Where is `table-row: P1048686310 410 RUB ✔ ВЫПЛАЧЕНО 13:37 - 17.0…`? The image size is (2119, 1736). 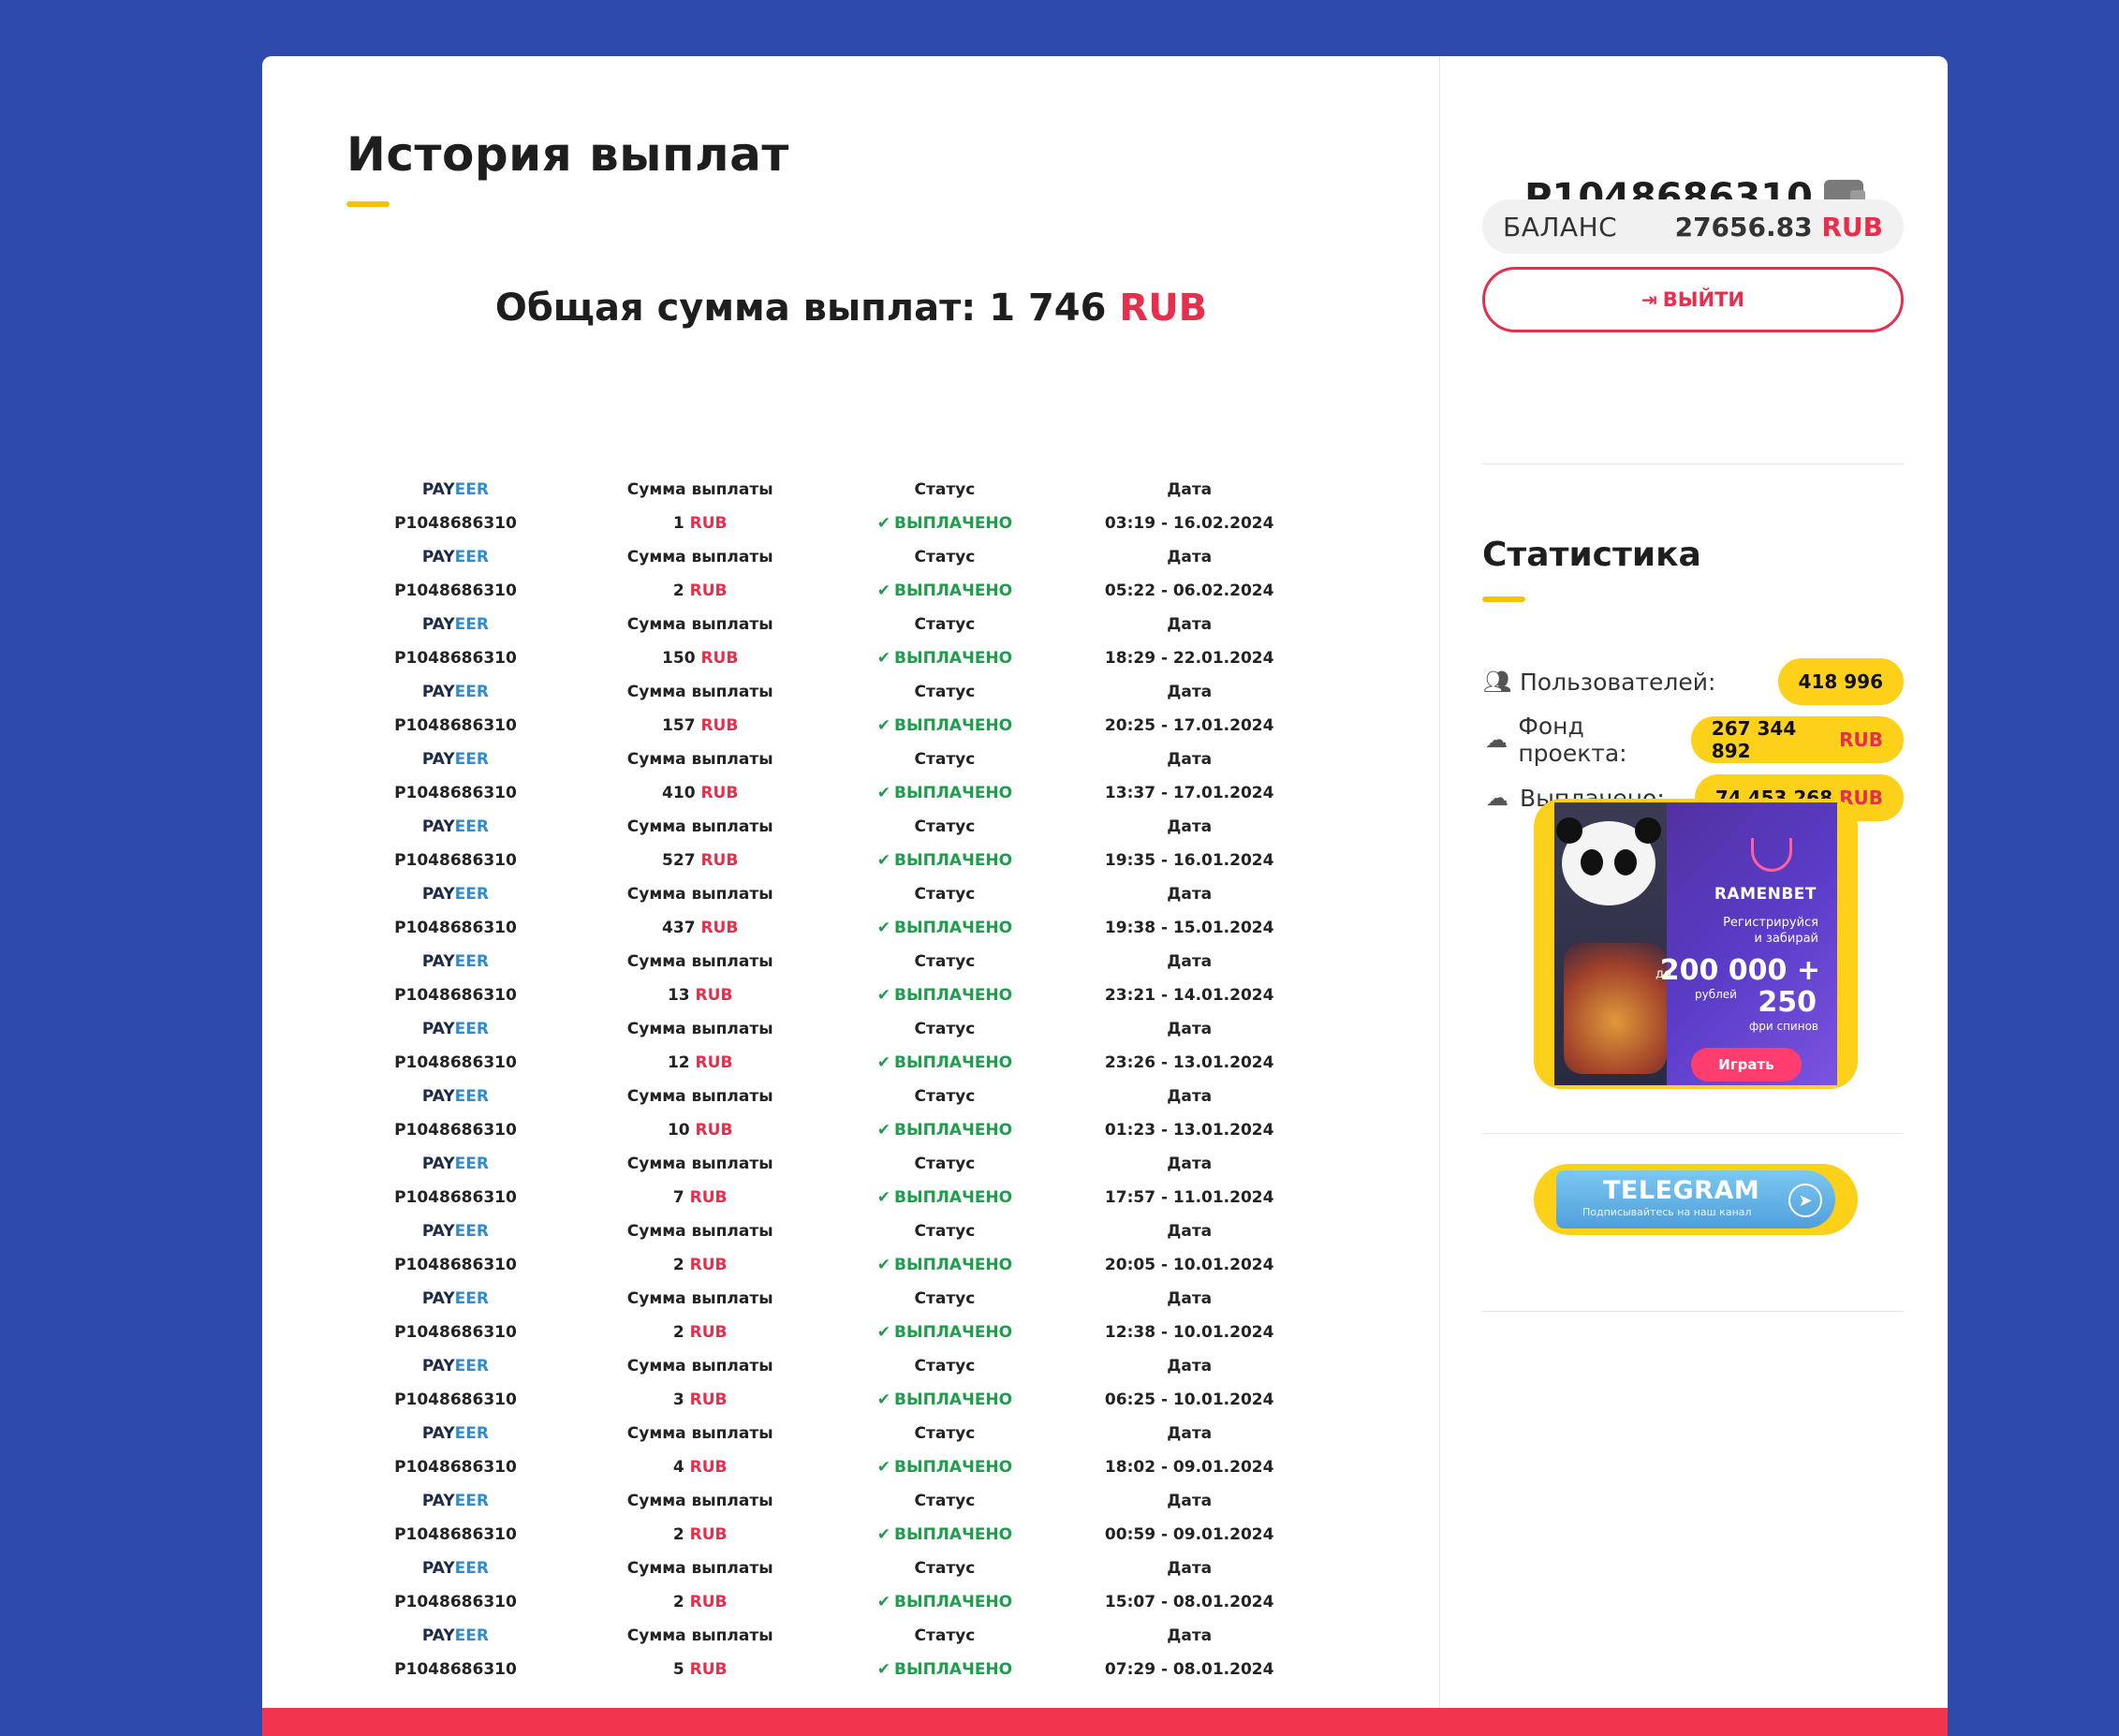
table-row: P1048686310 410 RUB ✔ ВЫПЛАЧЕНО 13:37 - 17.0… is located at coordinates (845, 793).